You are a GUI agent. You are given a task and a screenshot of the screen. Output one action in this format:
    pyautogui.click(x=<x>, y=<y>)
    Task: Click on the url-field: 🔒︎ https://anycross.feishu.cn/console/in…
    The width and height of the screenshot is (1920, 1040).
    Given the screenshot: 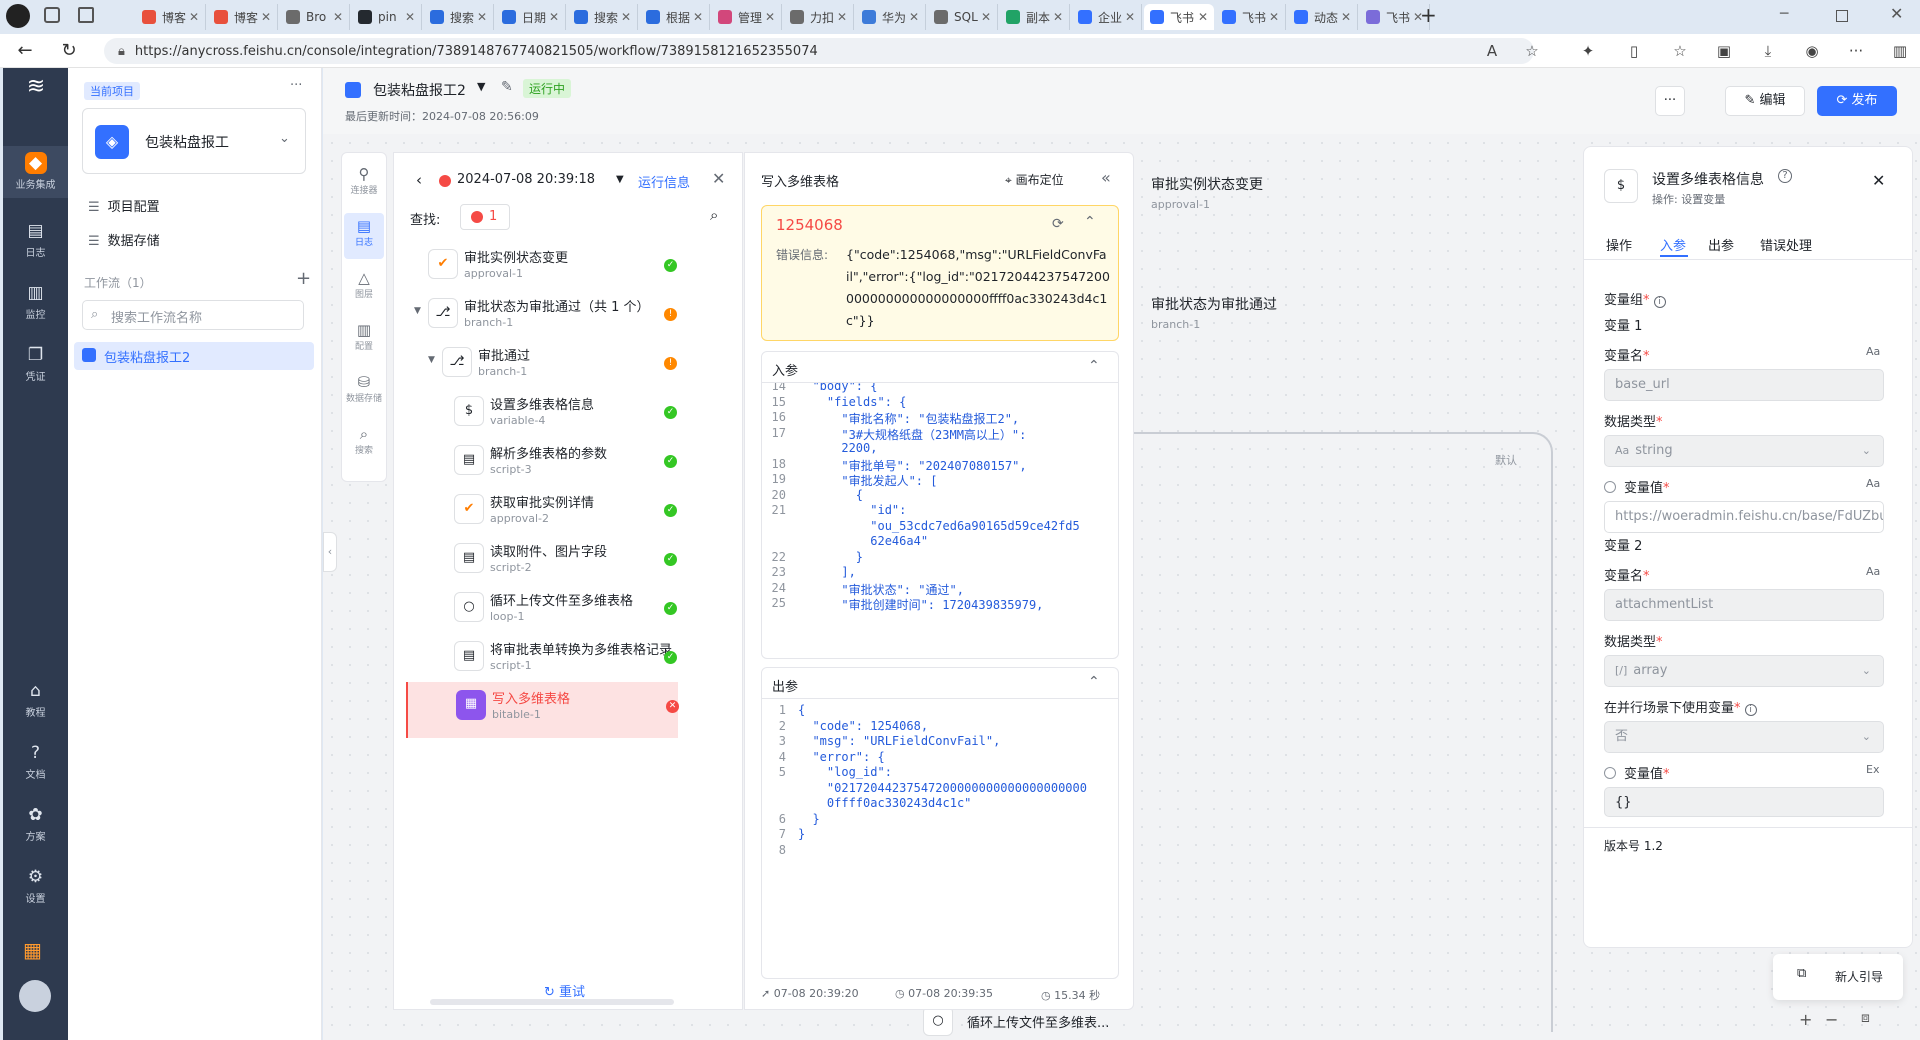 What is the action you would take?
    pyautogui.click(x=819, y=51)
    